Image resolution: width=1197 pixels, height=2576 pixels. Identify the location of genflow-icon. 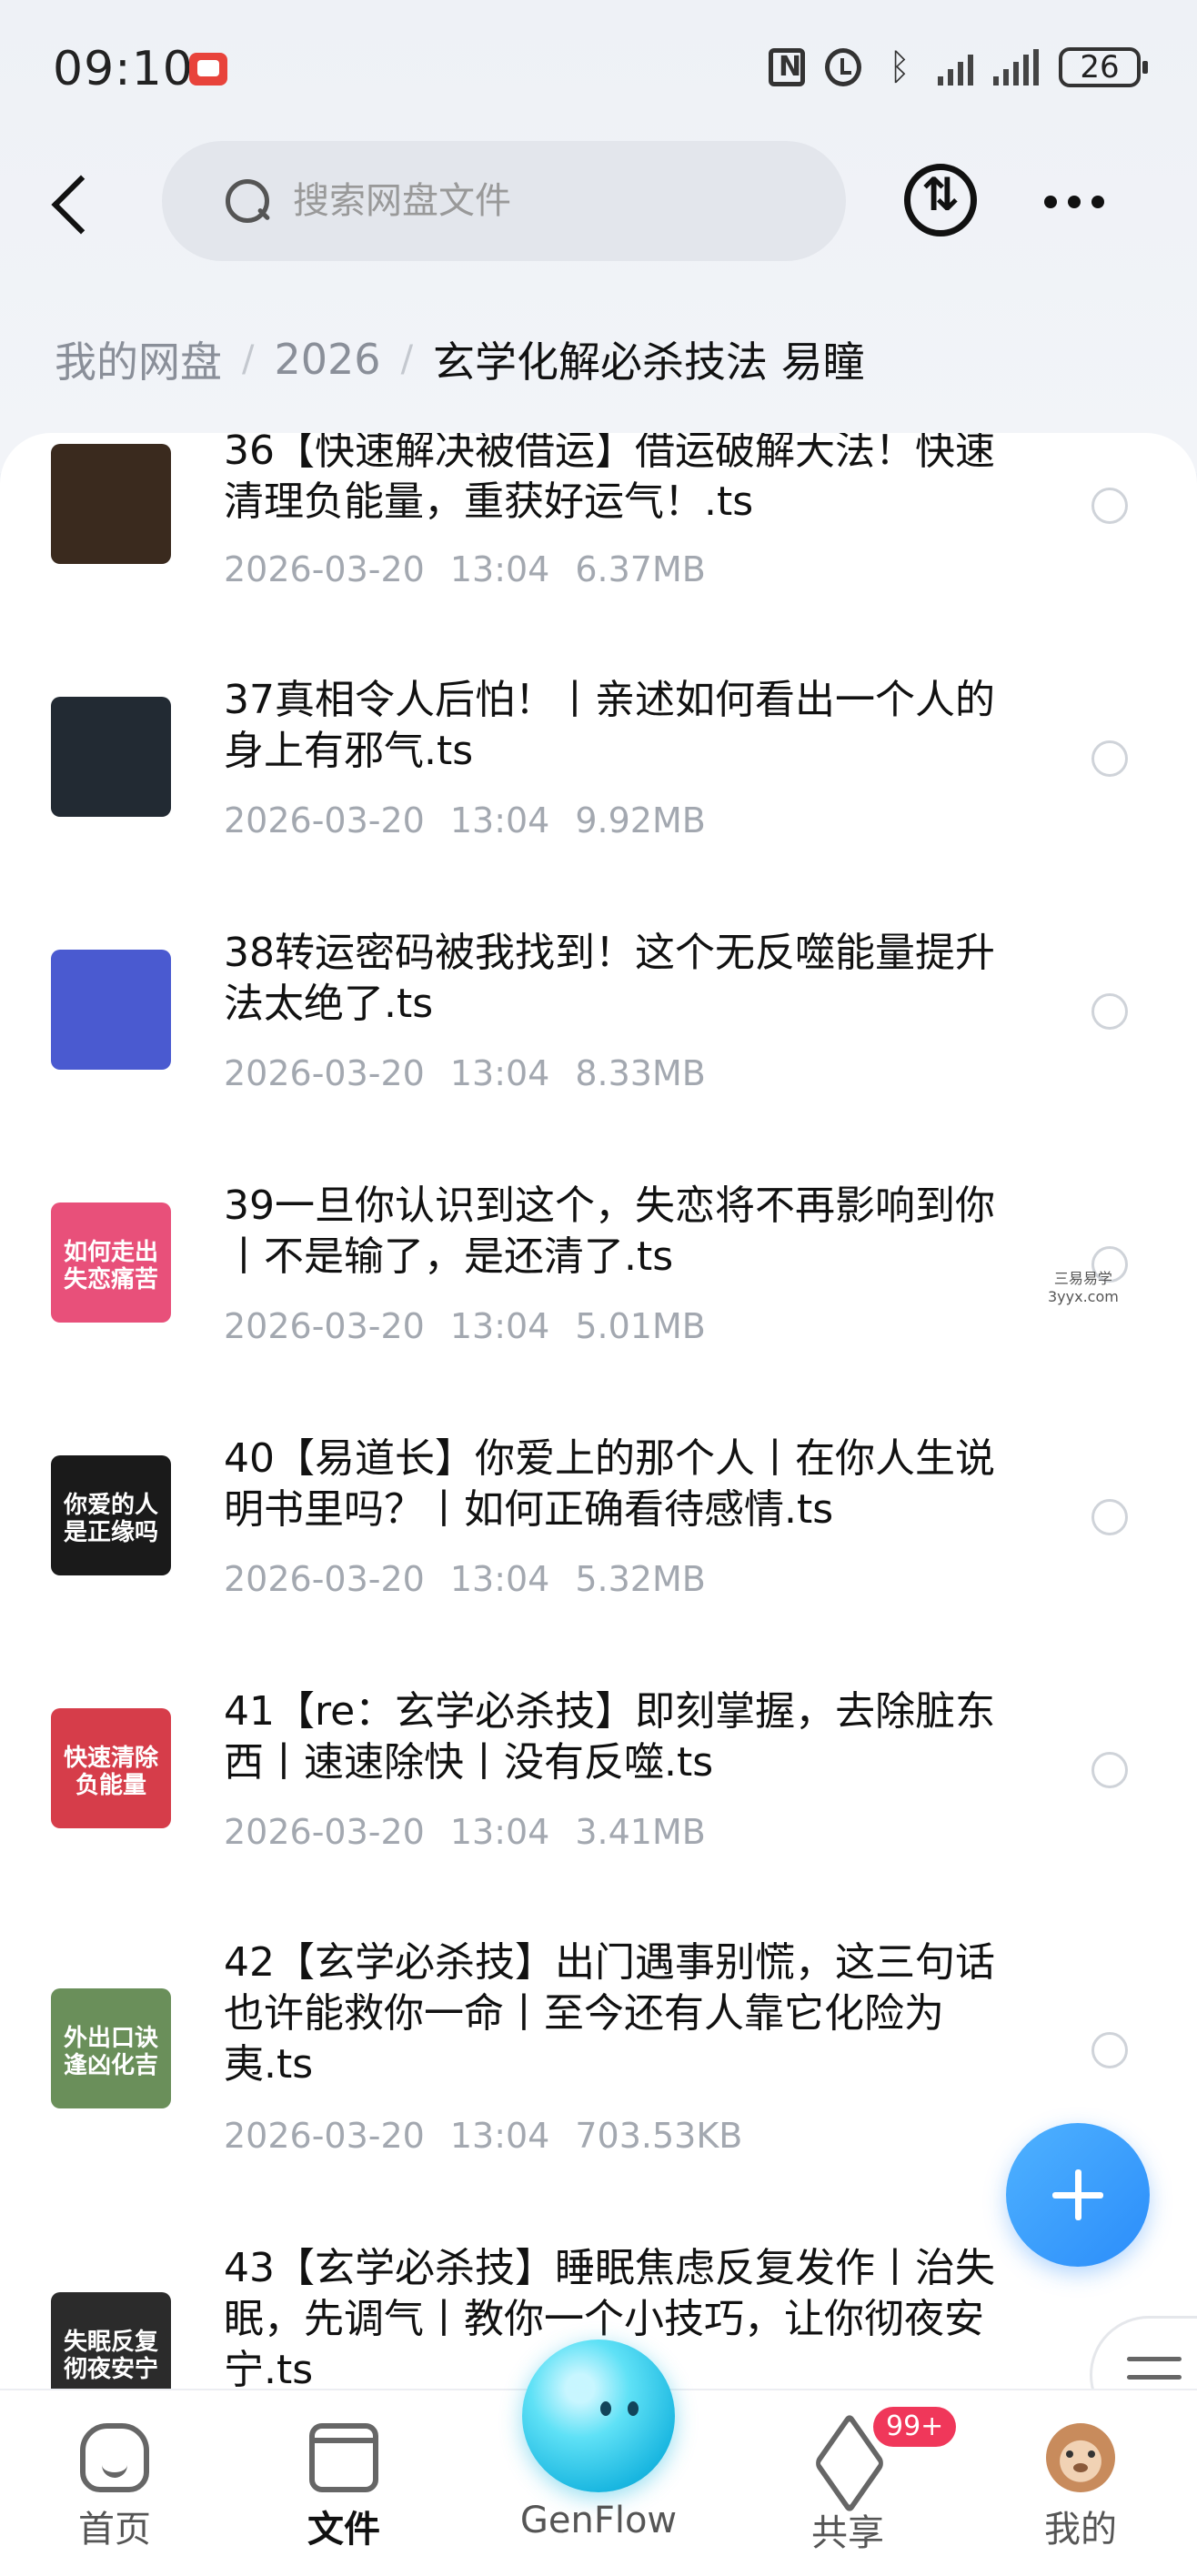
(598, 2416).